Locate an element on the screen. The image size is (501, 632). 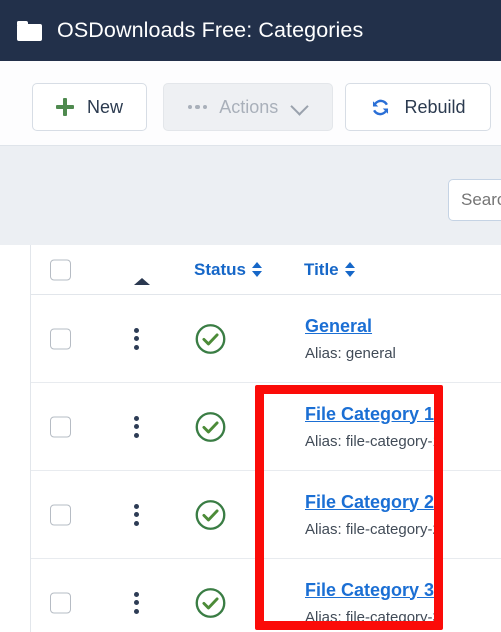
title-column-header: Title is located at coordinates (388, 269).